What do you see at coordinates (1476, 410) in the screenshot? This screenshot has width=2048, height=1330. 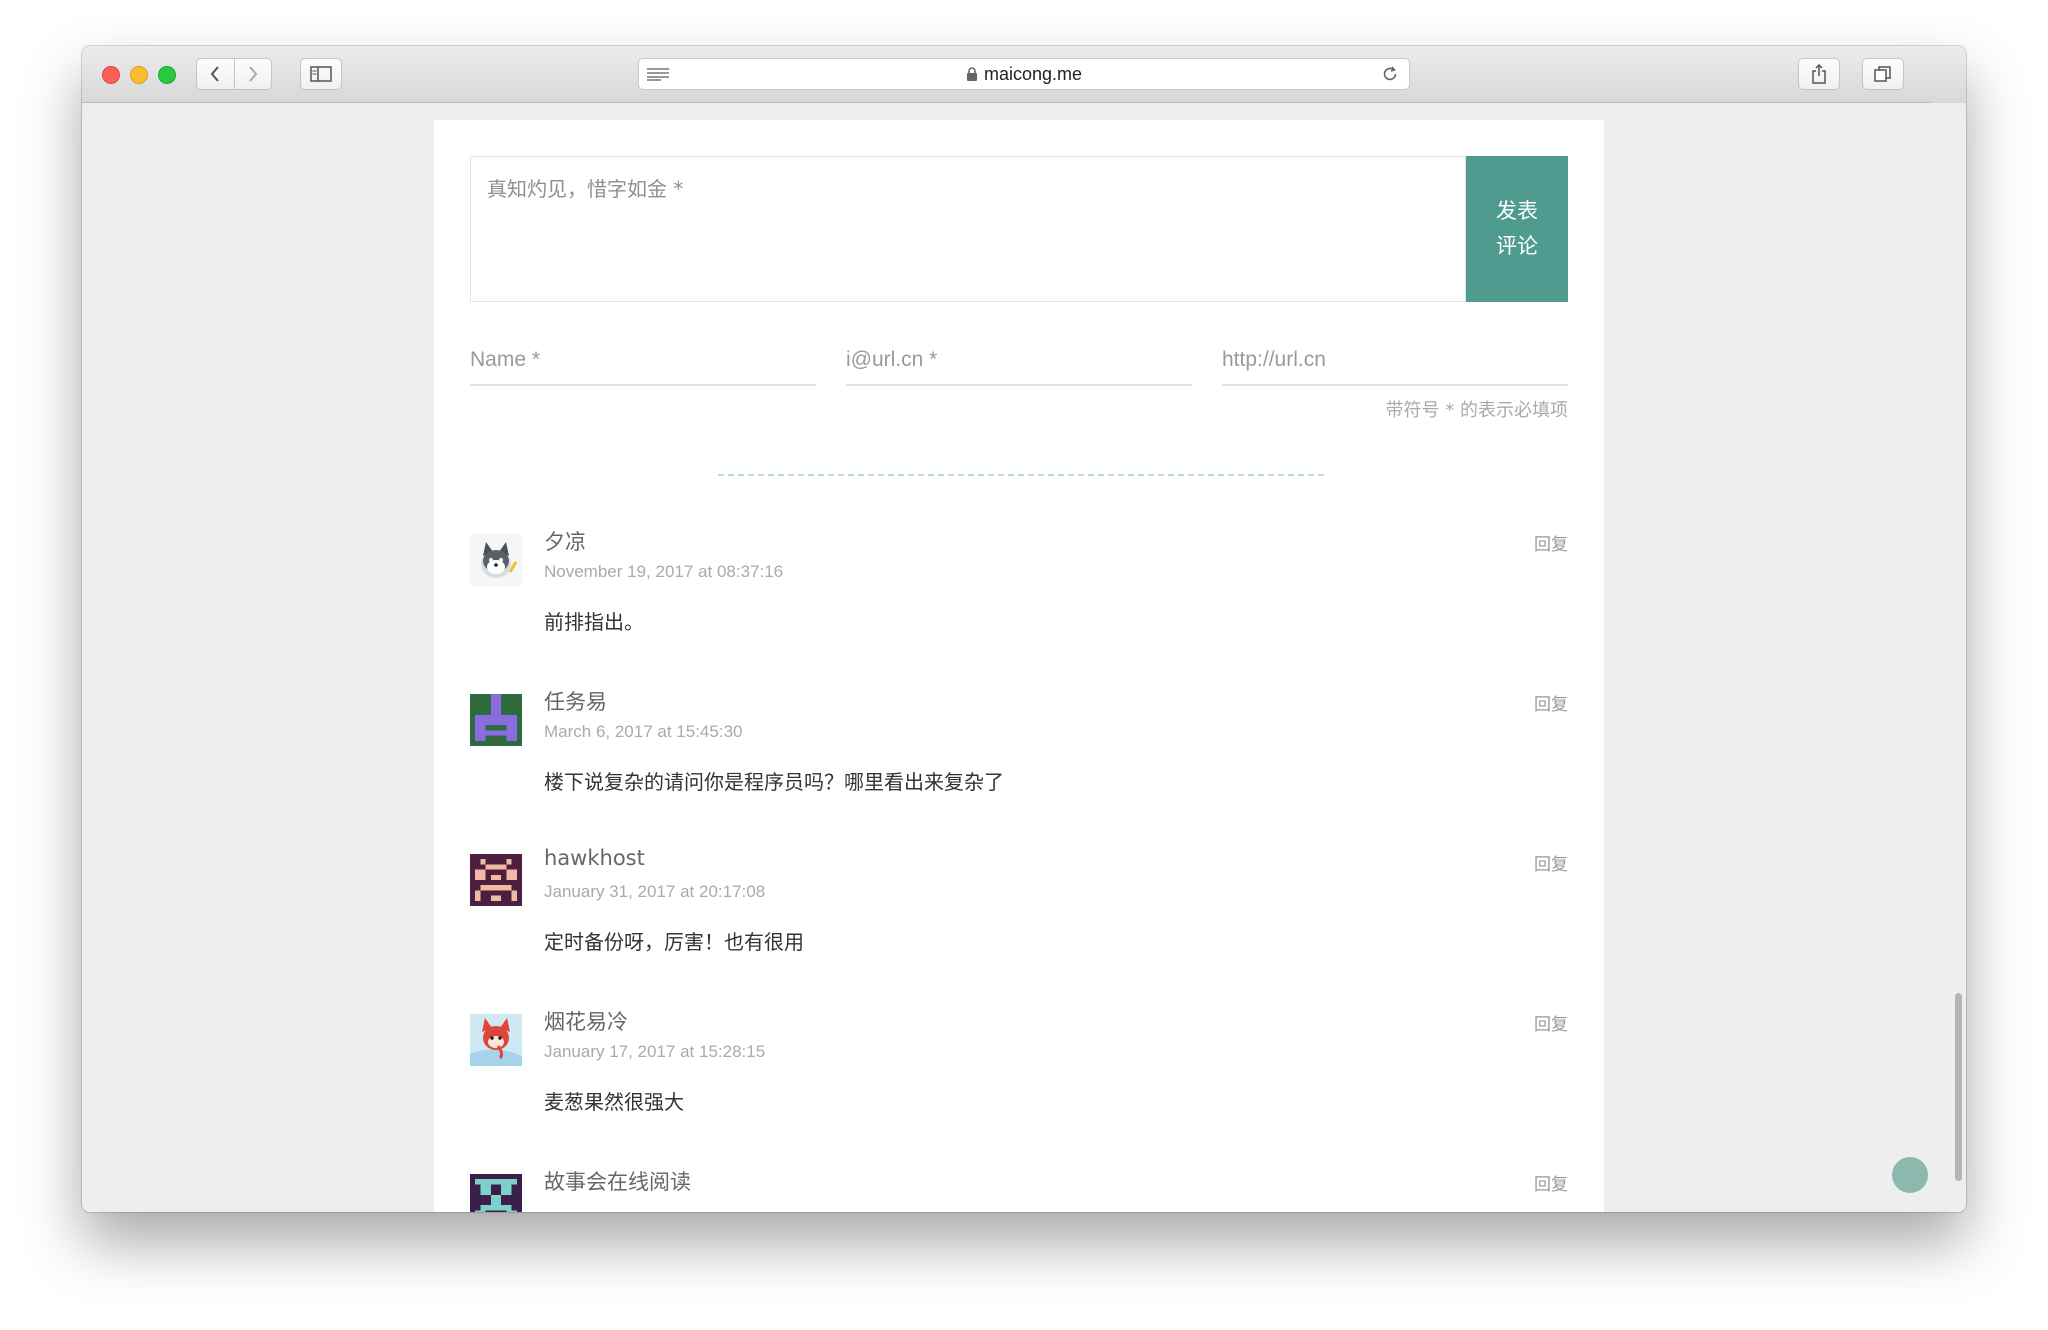 I see `required-fields-note: 带符号 * 的表示必填项` at bounding box center [1476, 410].